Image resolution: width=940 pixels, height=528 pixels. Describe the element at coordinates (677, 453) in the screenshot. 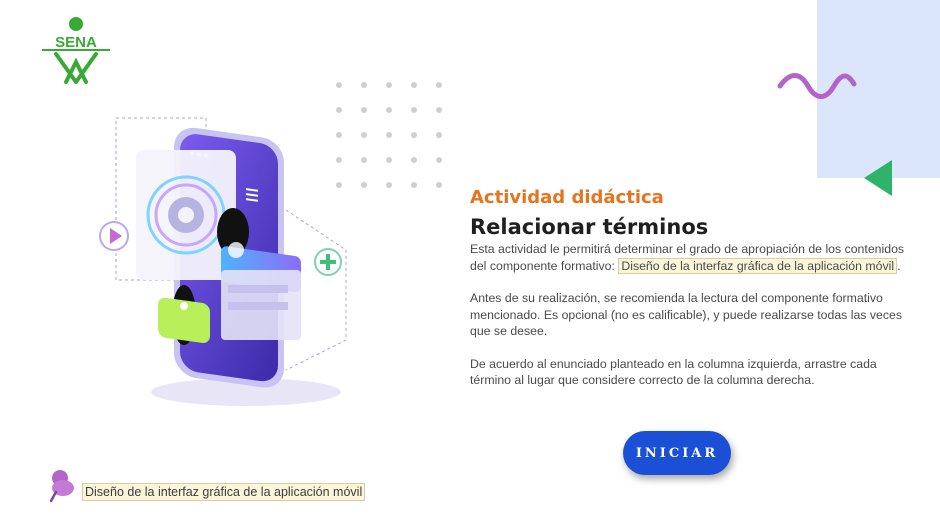

I see `start-button: INICIAR` at that location.